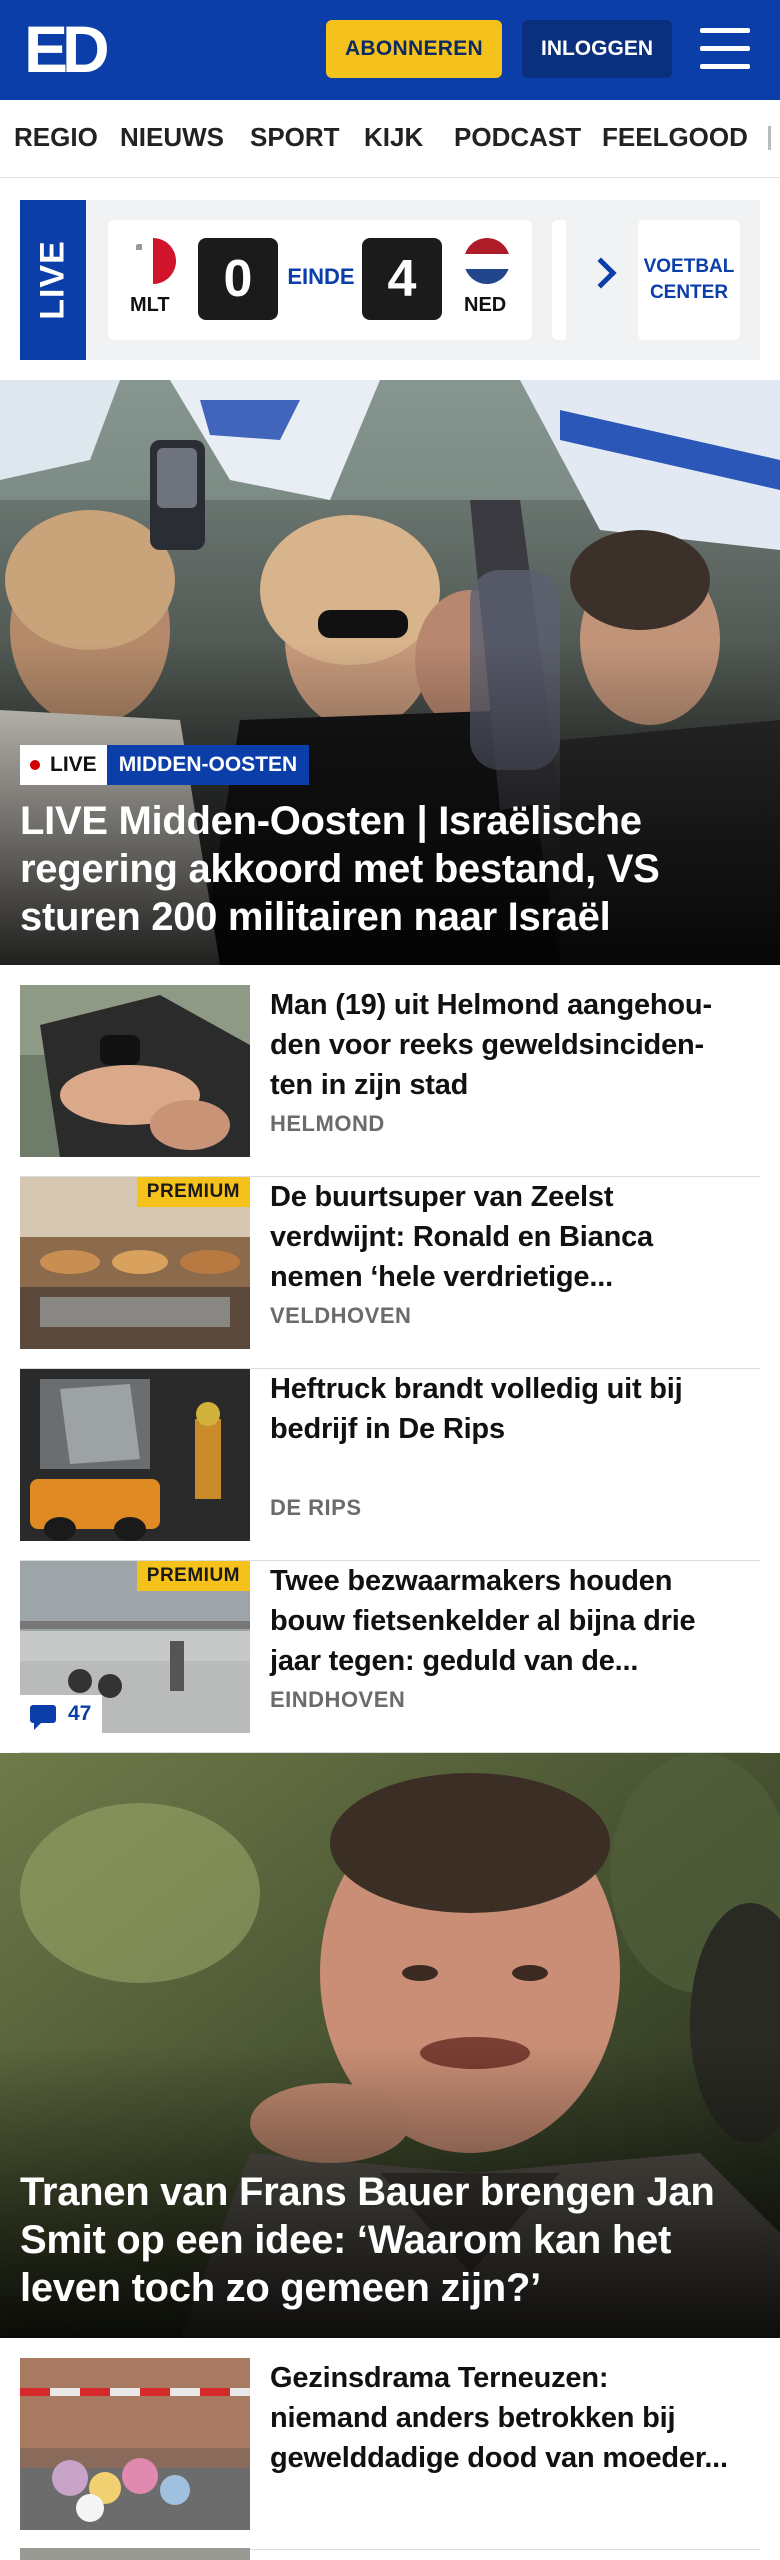 The height and width of the screenshot is (2560, 780). Describe the element at coordinates (341, 1315) in the screenshot. I see `article-location: VELDHOVEN` at that location.